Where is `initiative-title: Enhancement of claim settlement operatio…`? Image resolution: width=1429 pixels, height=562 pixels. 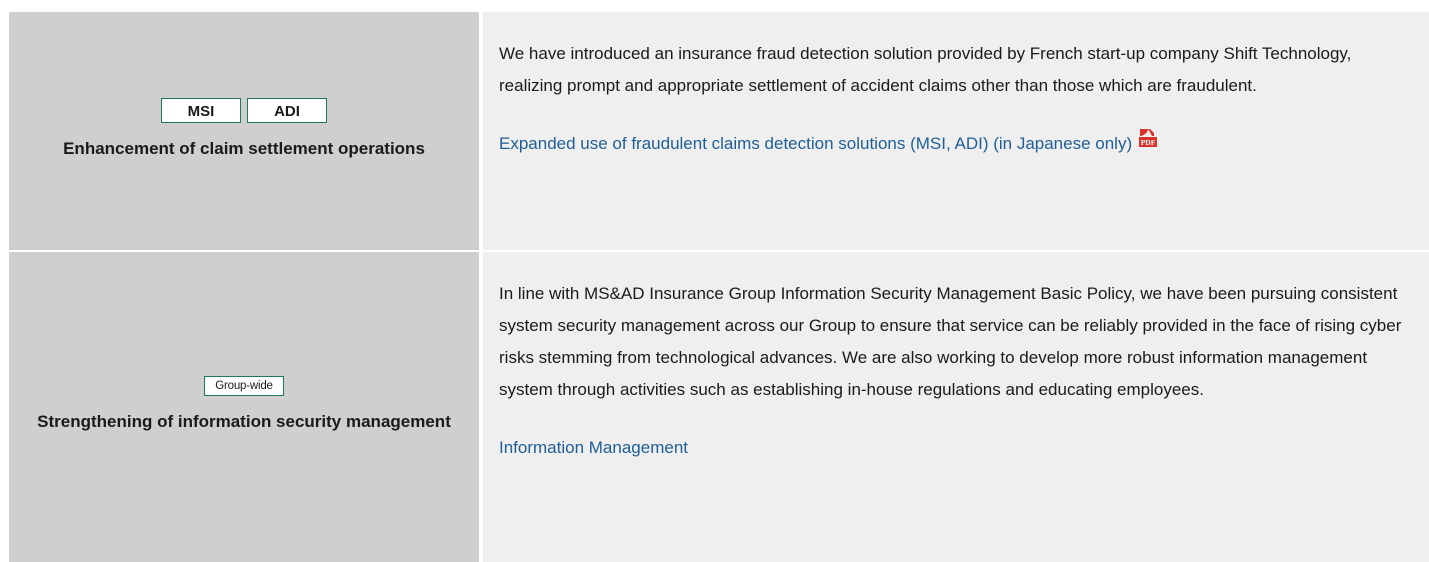 initiative-title: Enhancement of claim settlement operatio… is located at coordinates (244, 148).